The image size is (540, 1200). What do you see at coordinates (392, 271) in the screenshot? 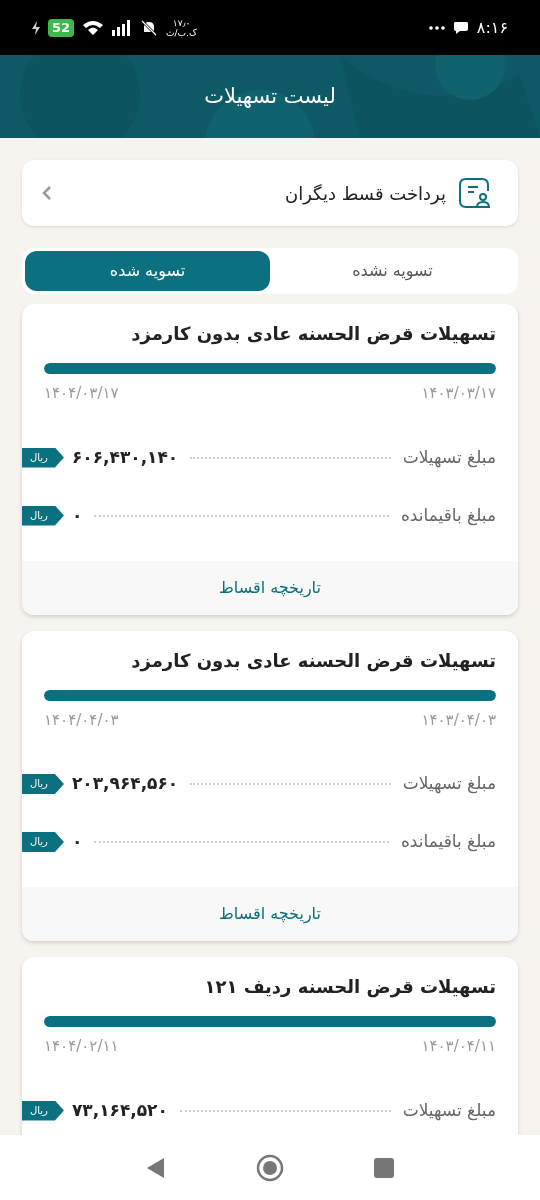
I see `tab: تسویه نشده` at bounding box center [392, 271].